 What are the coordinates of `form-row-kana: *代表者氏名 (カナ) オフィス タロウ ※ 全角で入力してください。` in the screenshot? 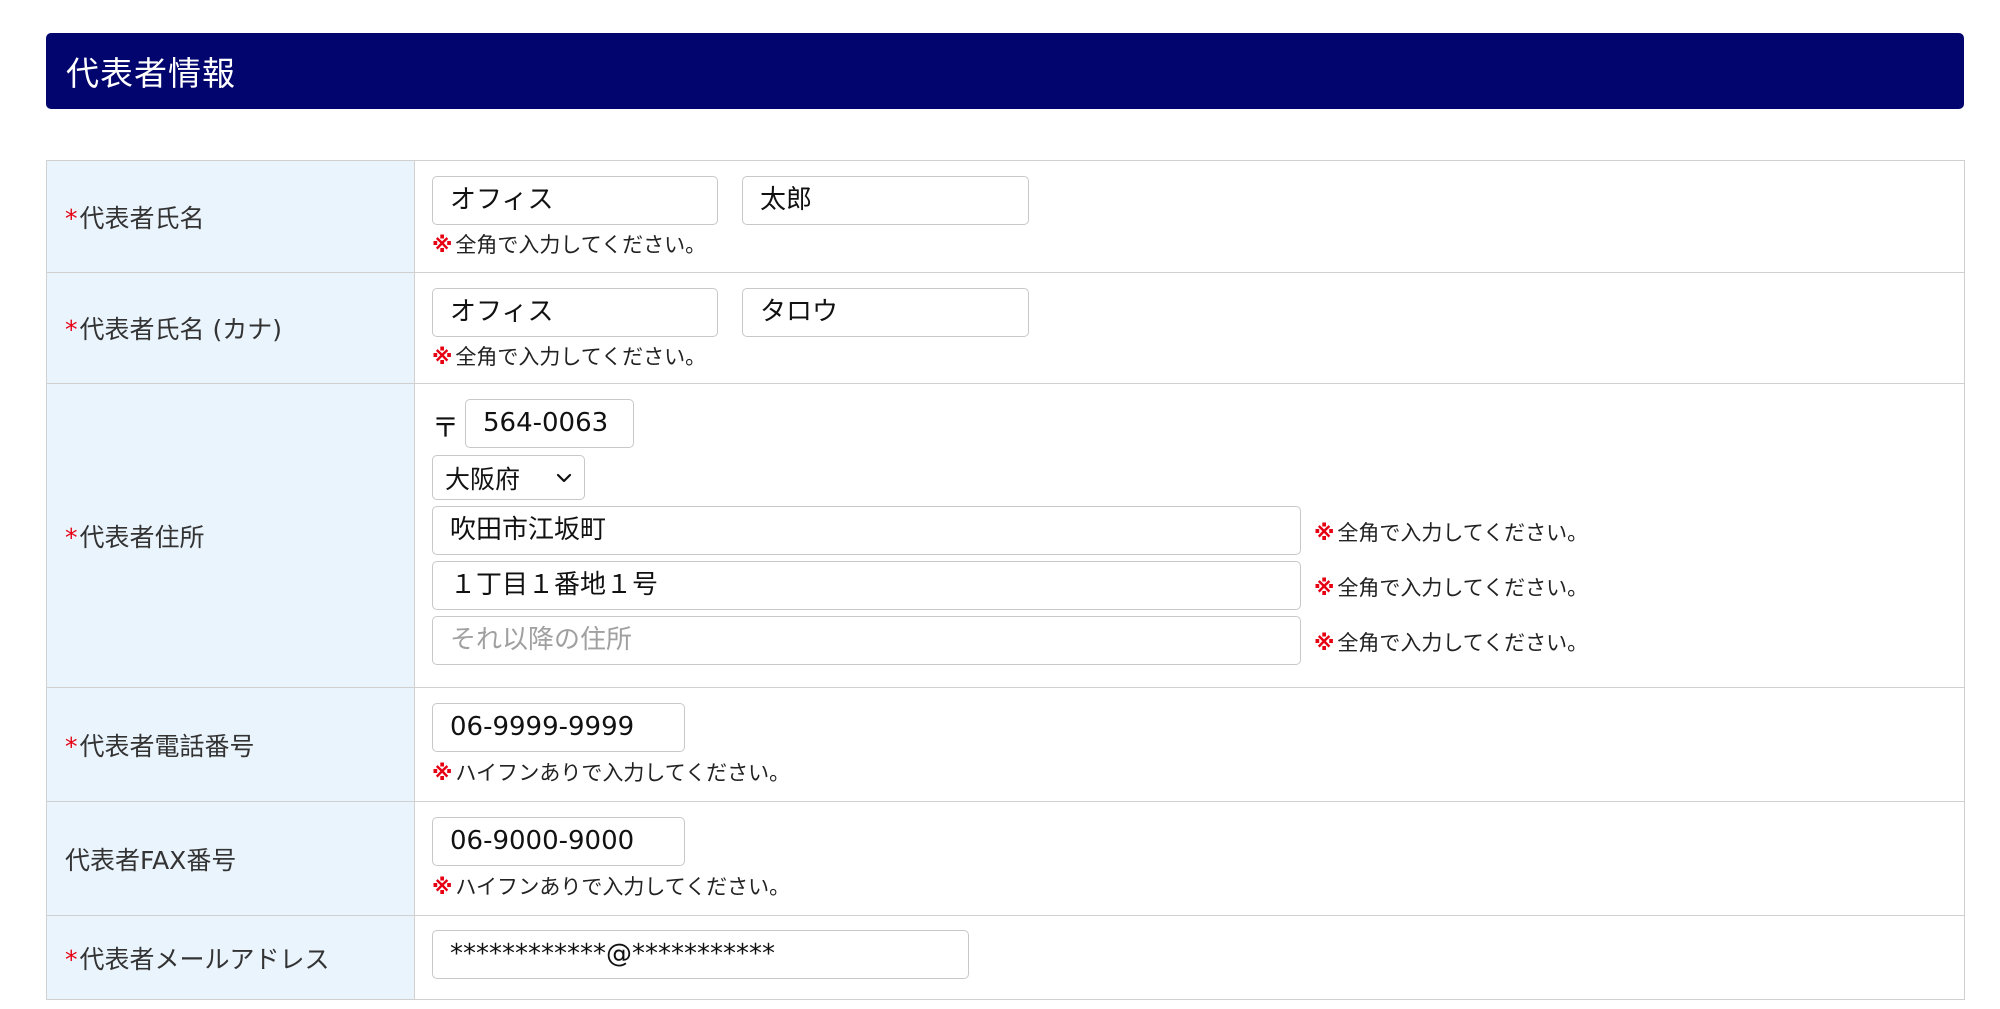 It's located at (1005, 328).